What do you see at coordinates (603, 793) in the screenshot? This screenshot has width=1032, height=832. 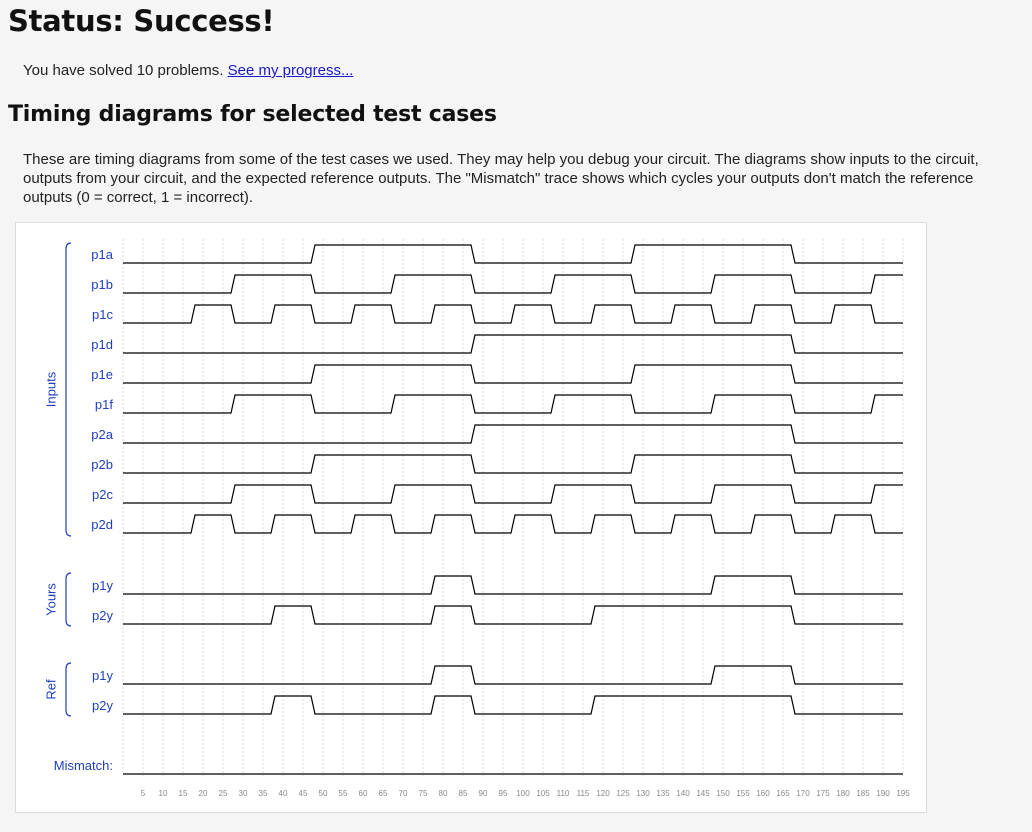 I see `time-tick-label: 120` at bounding box center [603, 793].